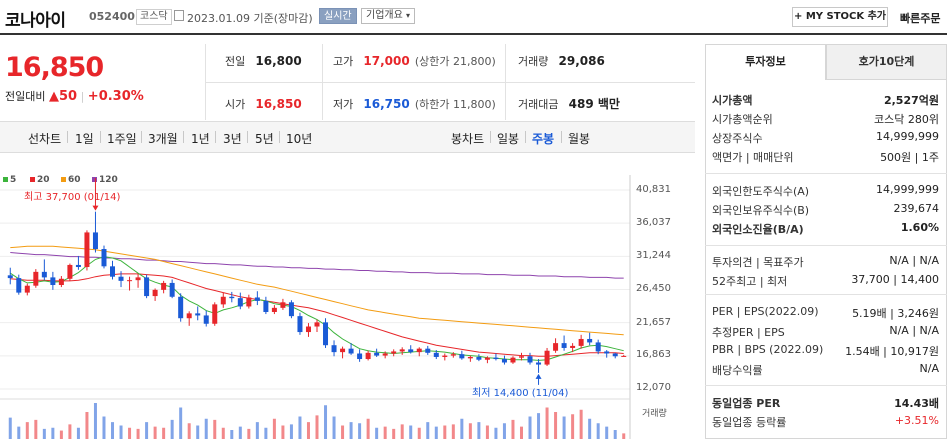 Image resolution: width=947 pixels, height=439 pixels. I want to click on current-price: 16,850, so click(54, 67).